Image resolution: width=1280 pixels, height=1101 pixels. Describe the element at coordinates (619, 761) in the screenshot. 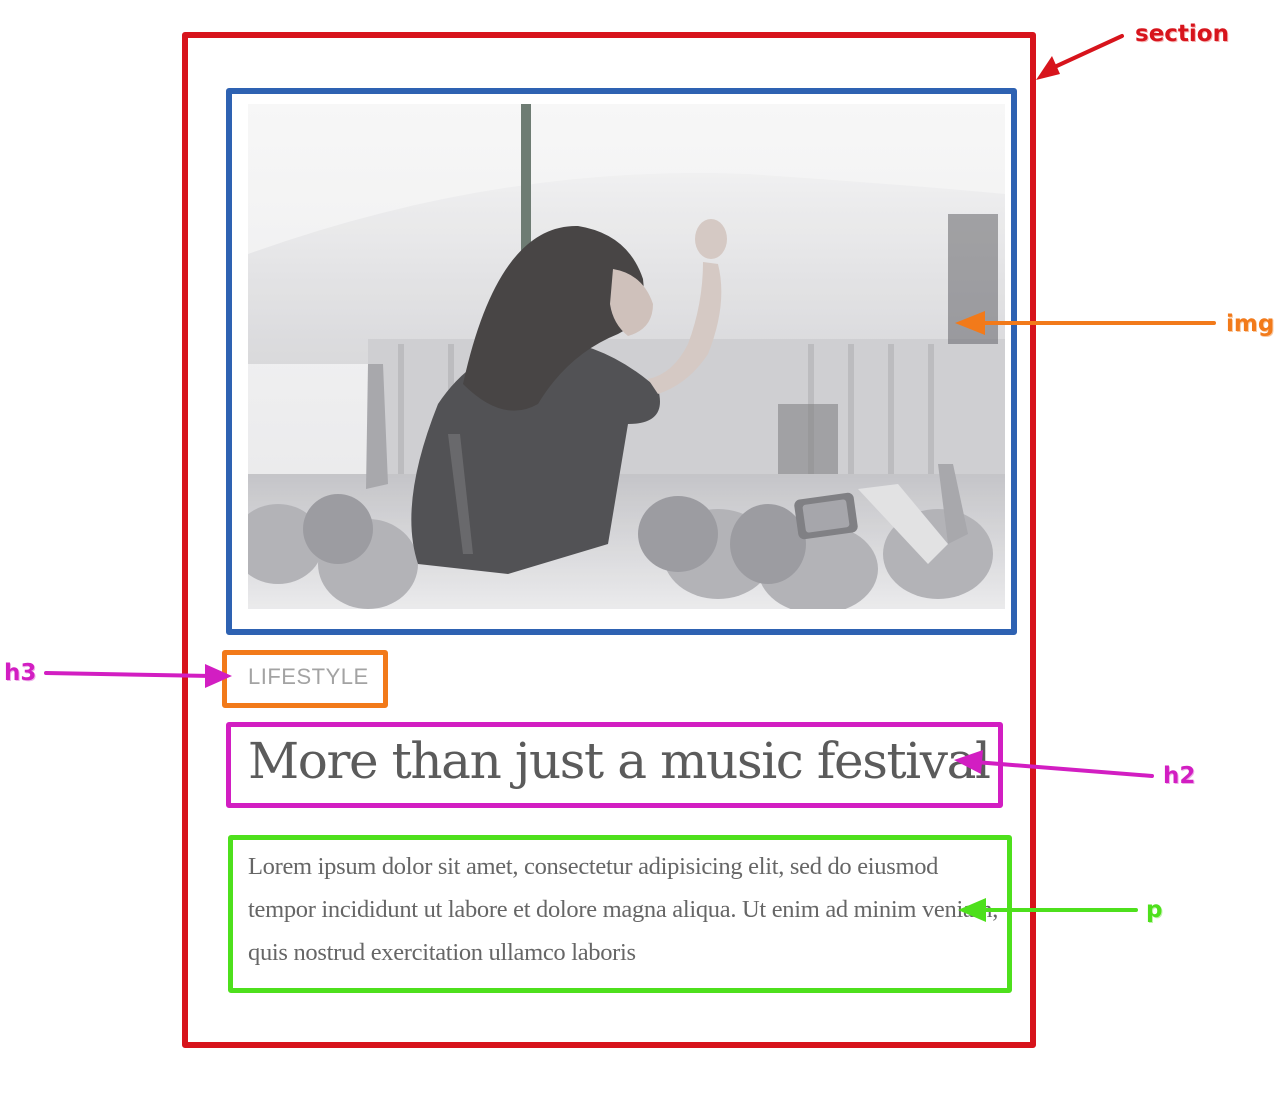

I see `article-title: More than just a music festival` at that location.